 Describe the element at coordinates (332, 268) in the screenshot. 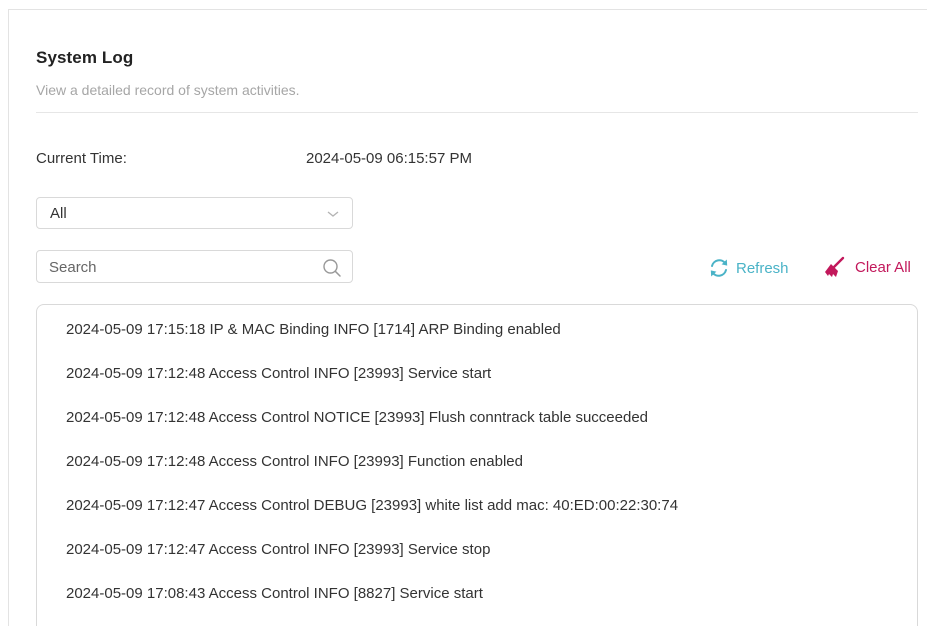

I see `search-icon` at that location.